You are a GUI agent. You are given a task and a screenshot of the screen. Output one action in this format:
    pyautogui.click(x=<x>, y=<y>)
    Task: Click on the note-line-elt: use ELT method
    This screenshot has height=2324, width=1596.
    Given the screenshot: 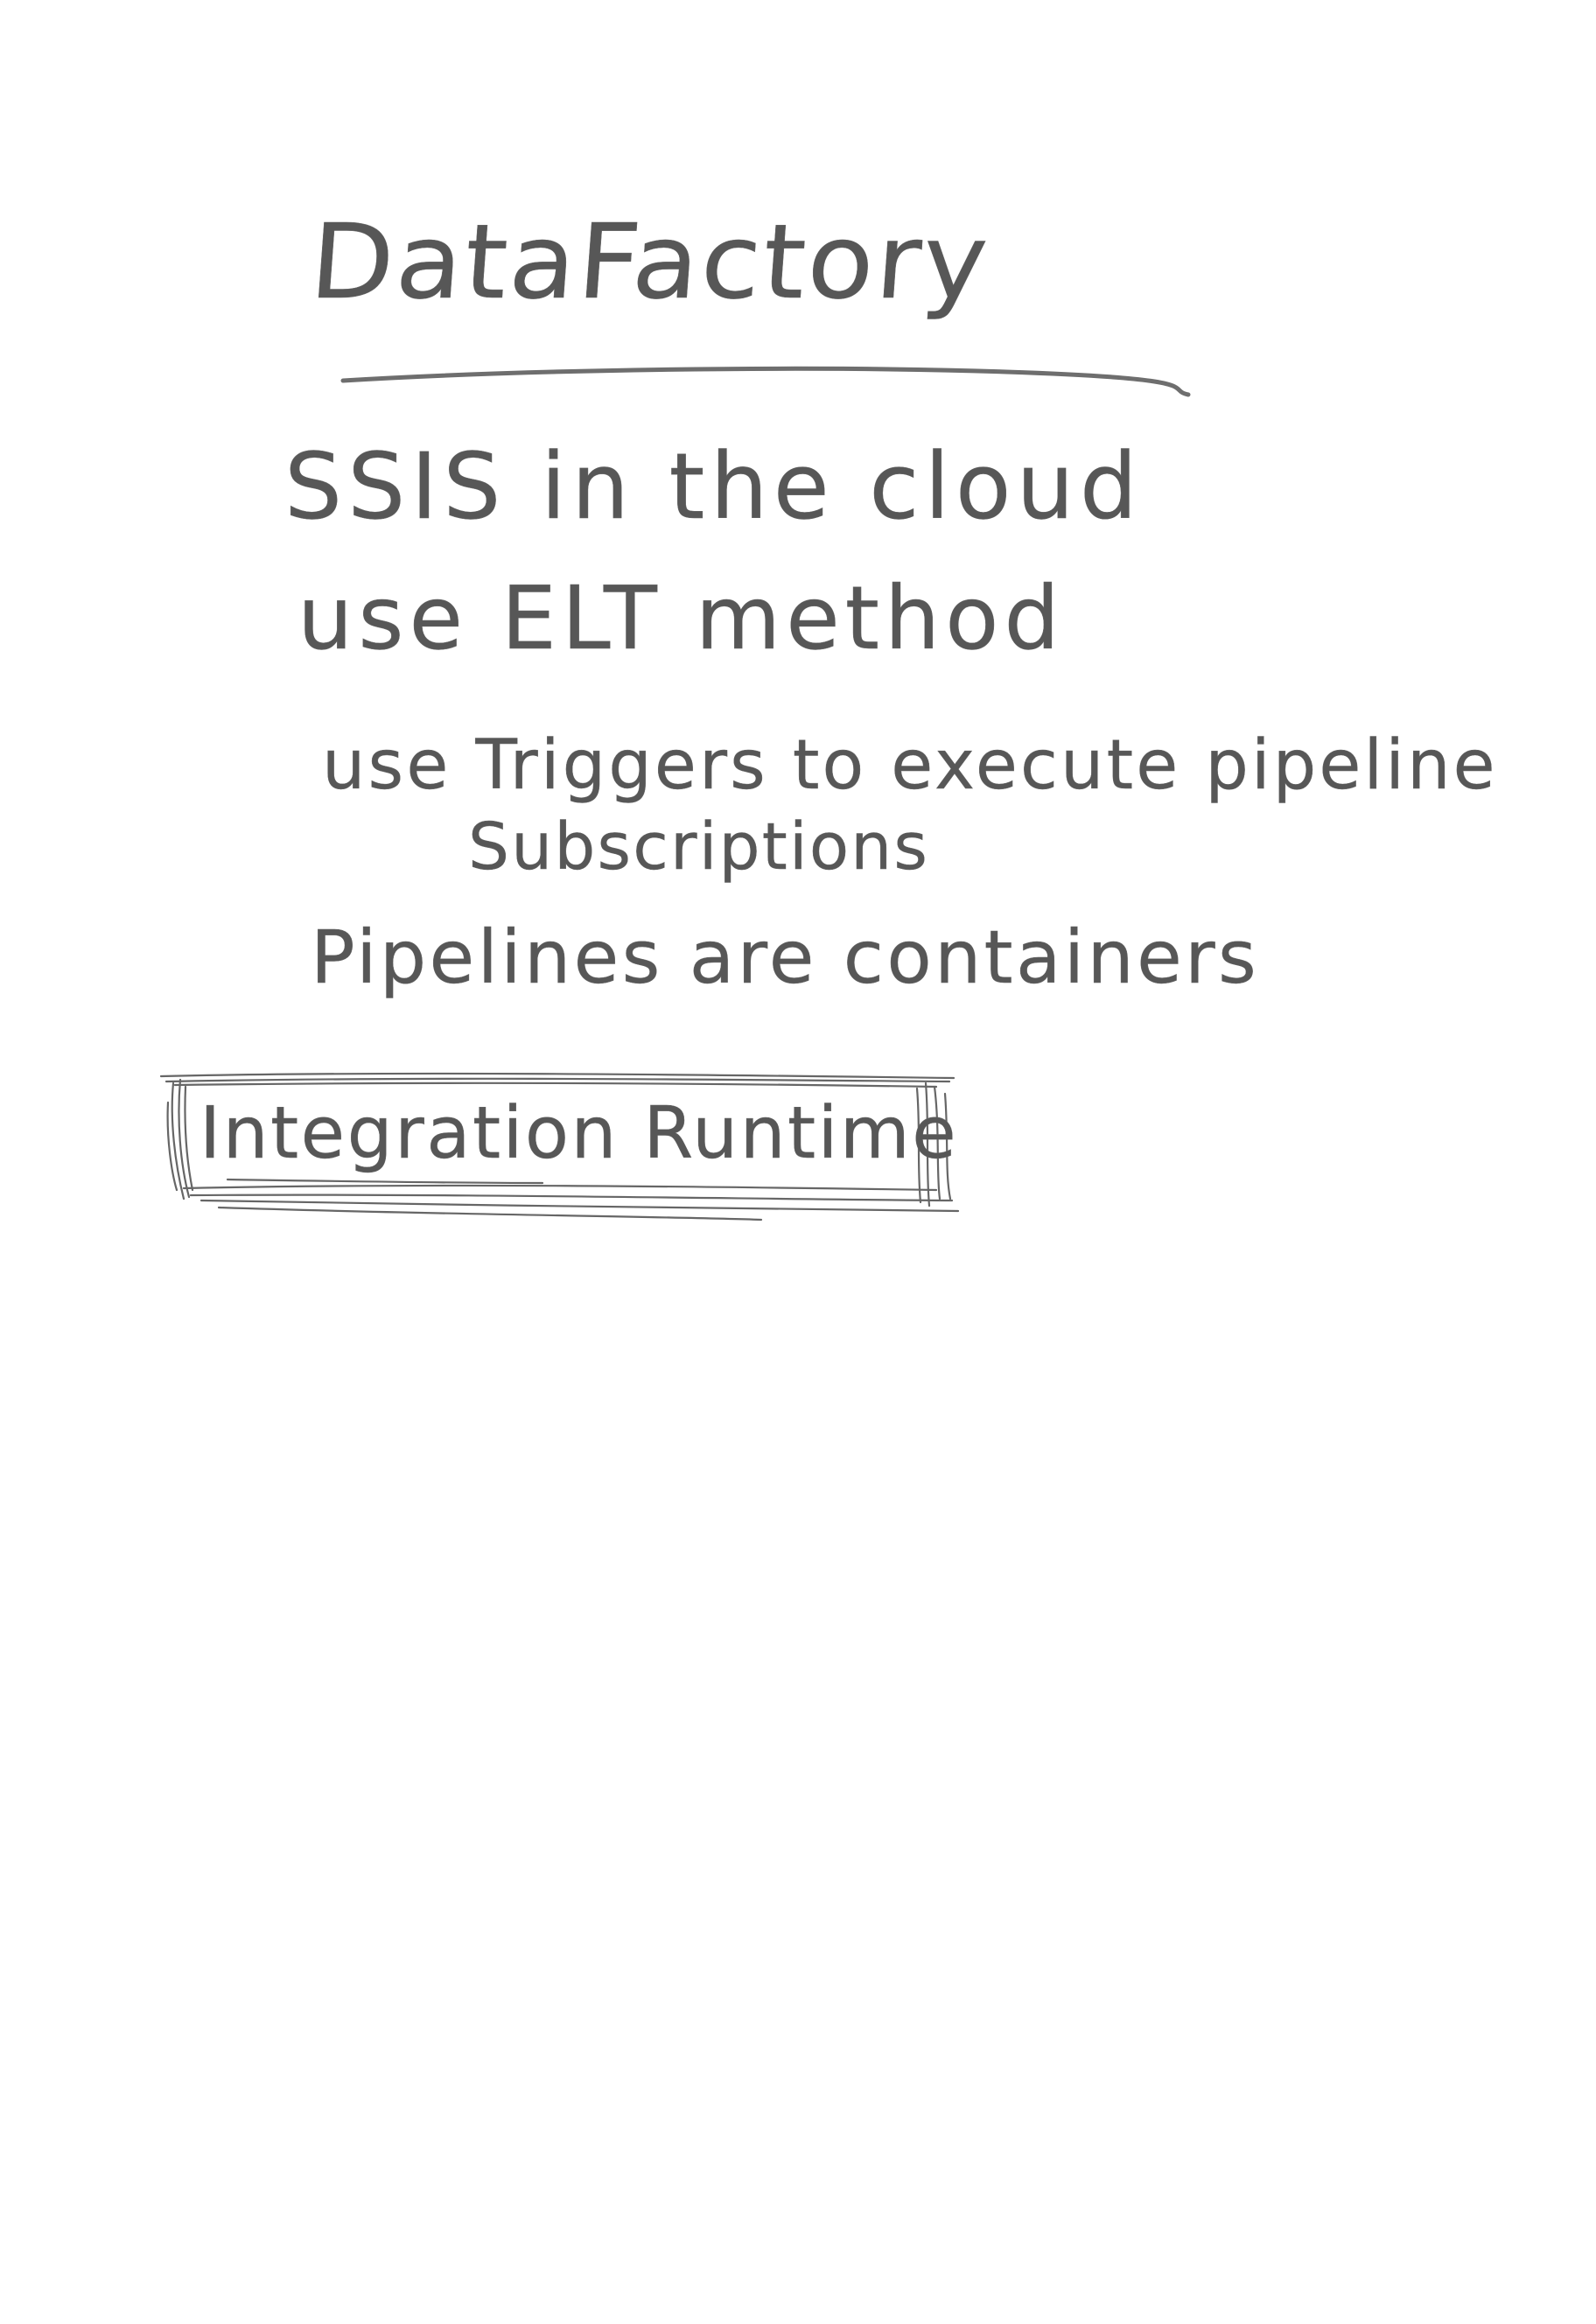 What is the action you would take?
    pyautogui.click(x=681, y=618)
    